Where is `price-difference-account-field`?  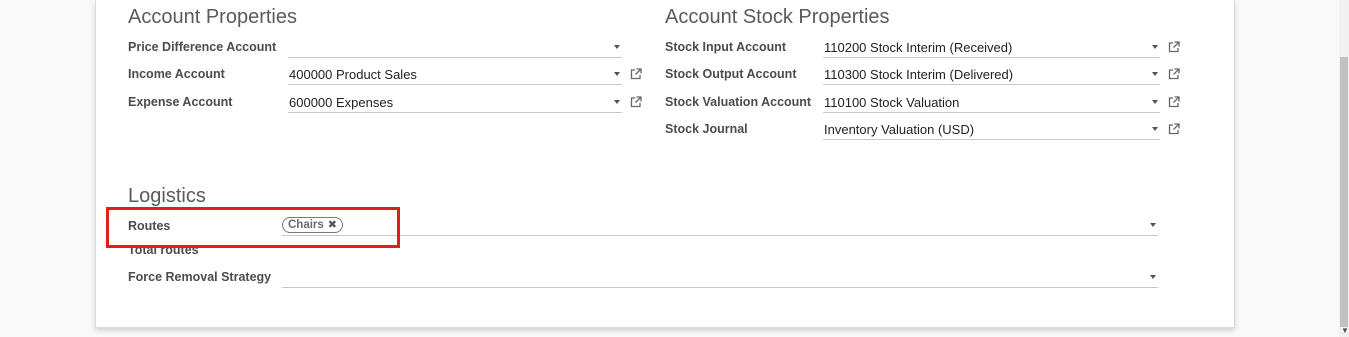 price-difference-account-field is located at coordinates (455, 48).